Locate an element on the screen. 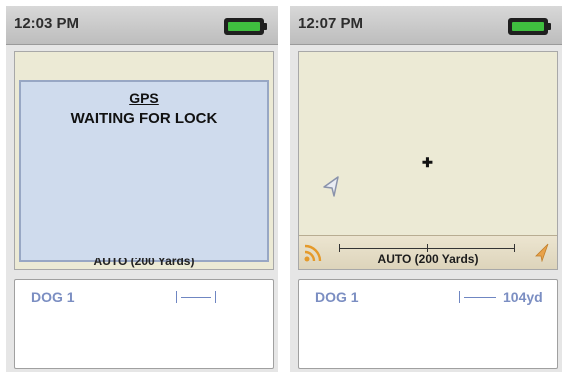 The height and width of the screenshot is (376, 562). dog-distance: 104yd is located at coordinates (523, 297).